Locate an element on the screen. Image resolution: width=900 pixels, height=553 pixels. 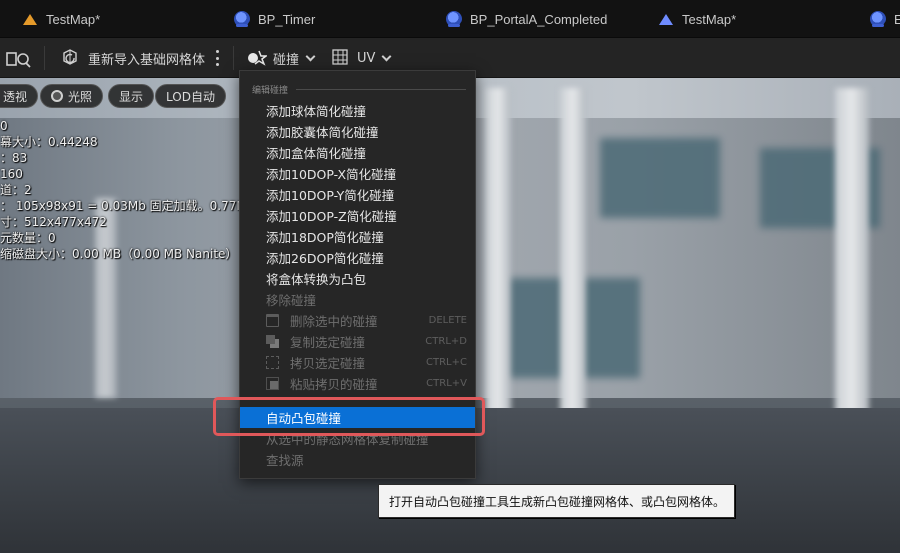
menu-item-add-box: 添加盒体简化碰撞 is located at coordinates (357, 152).